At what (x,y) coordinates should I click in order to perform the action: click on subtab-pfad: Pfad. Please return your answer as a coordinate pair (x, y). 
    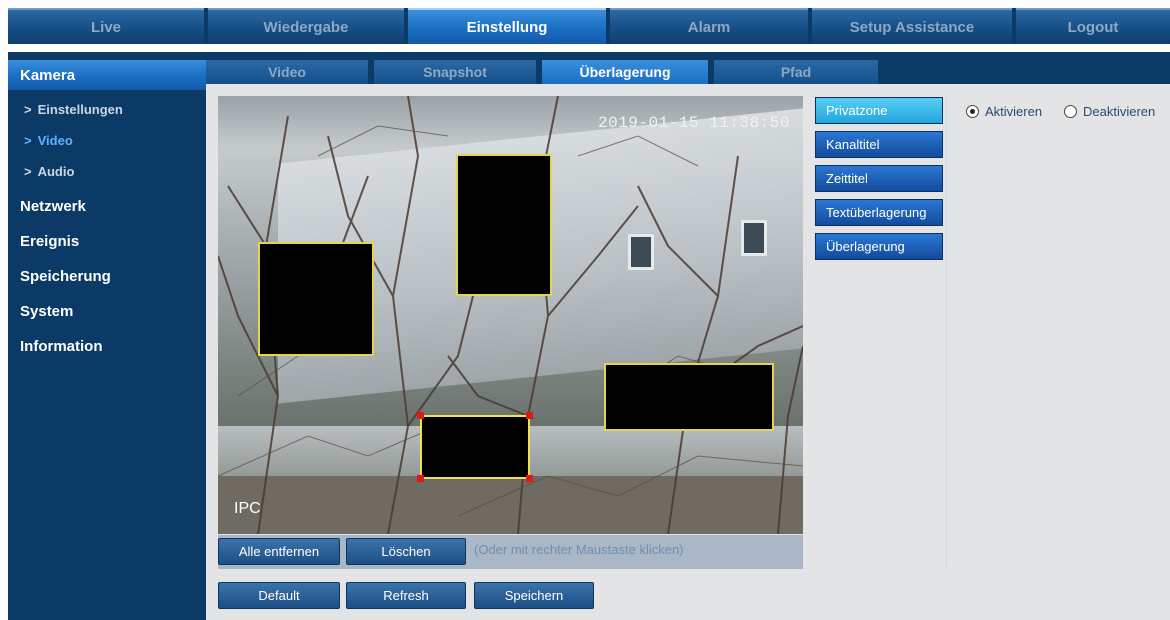
    Looking at the image, I should click on (796, 72).